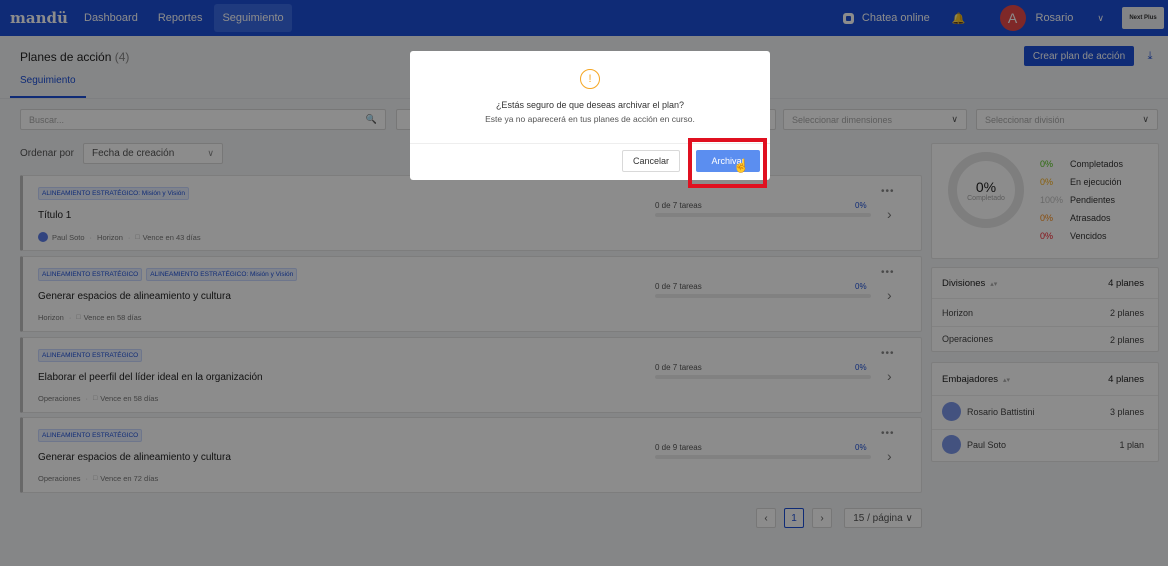 The height and width of the screenshot is (566, 1168). What do you see at coordinates (651, 161) in the screenshot?
I see `cancel-button: Cancelar` at bounding box center [651, 161].